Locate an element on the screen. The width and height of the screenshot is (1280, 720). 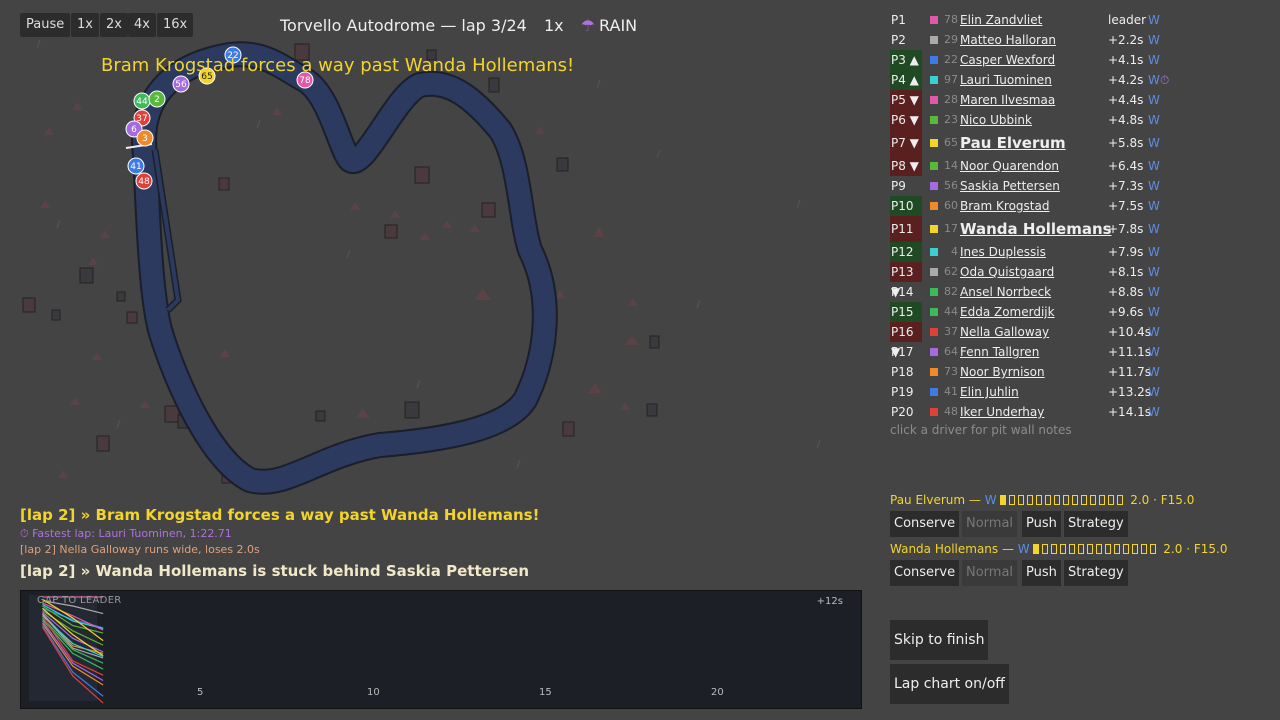
driver-name-link: Pau Elverum is located at coordinates (1013, 143).